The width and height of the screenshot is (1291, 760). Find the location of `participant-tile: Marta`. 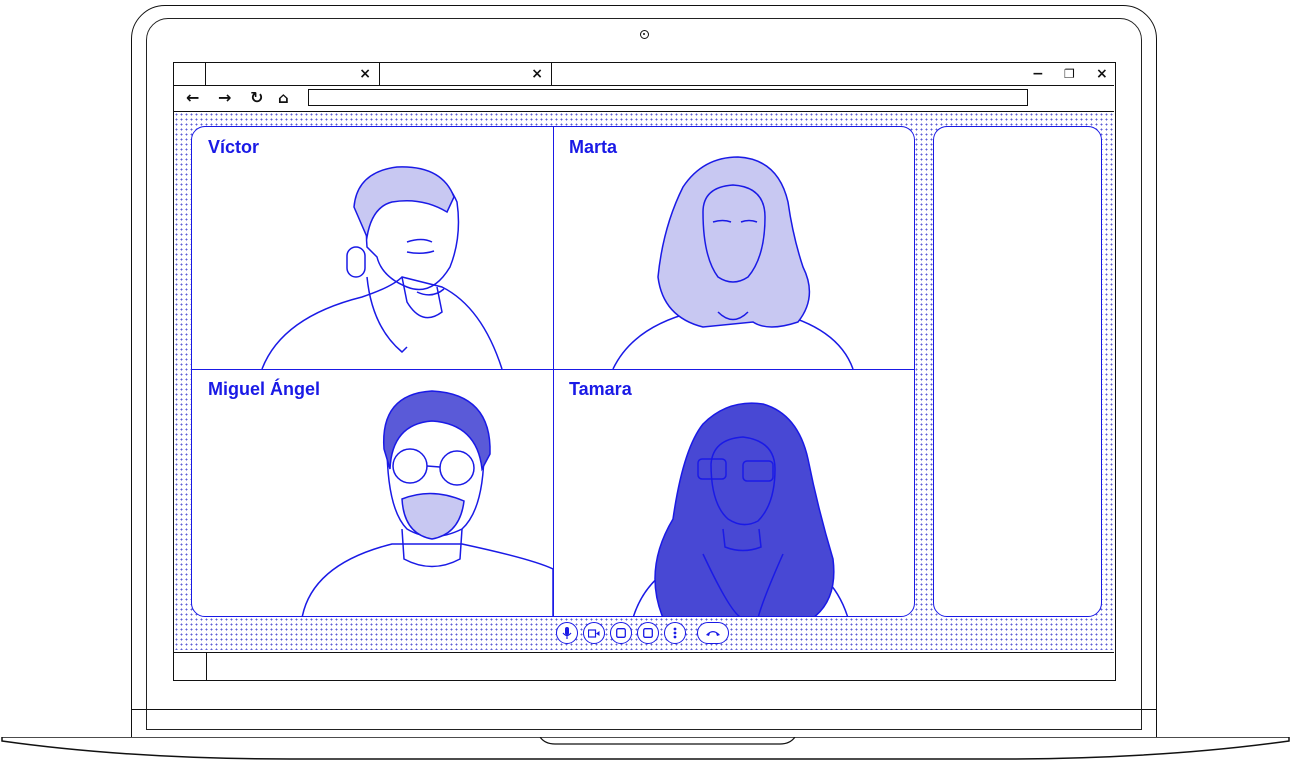

participant-tile: Marta is located at coordinates (733, 248).